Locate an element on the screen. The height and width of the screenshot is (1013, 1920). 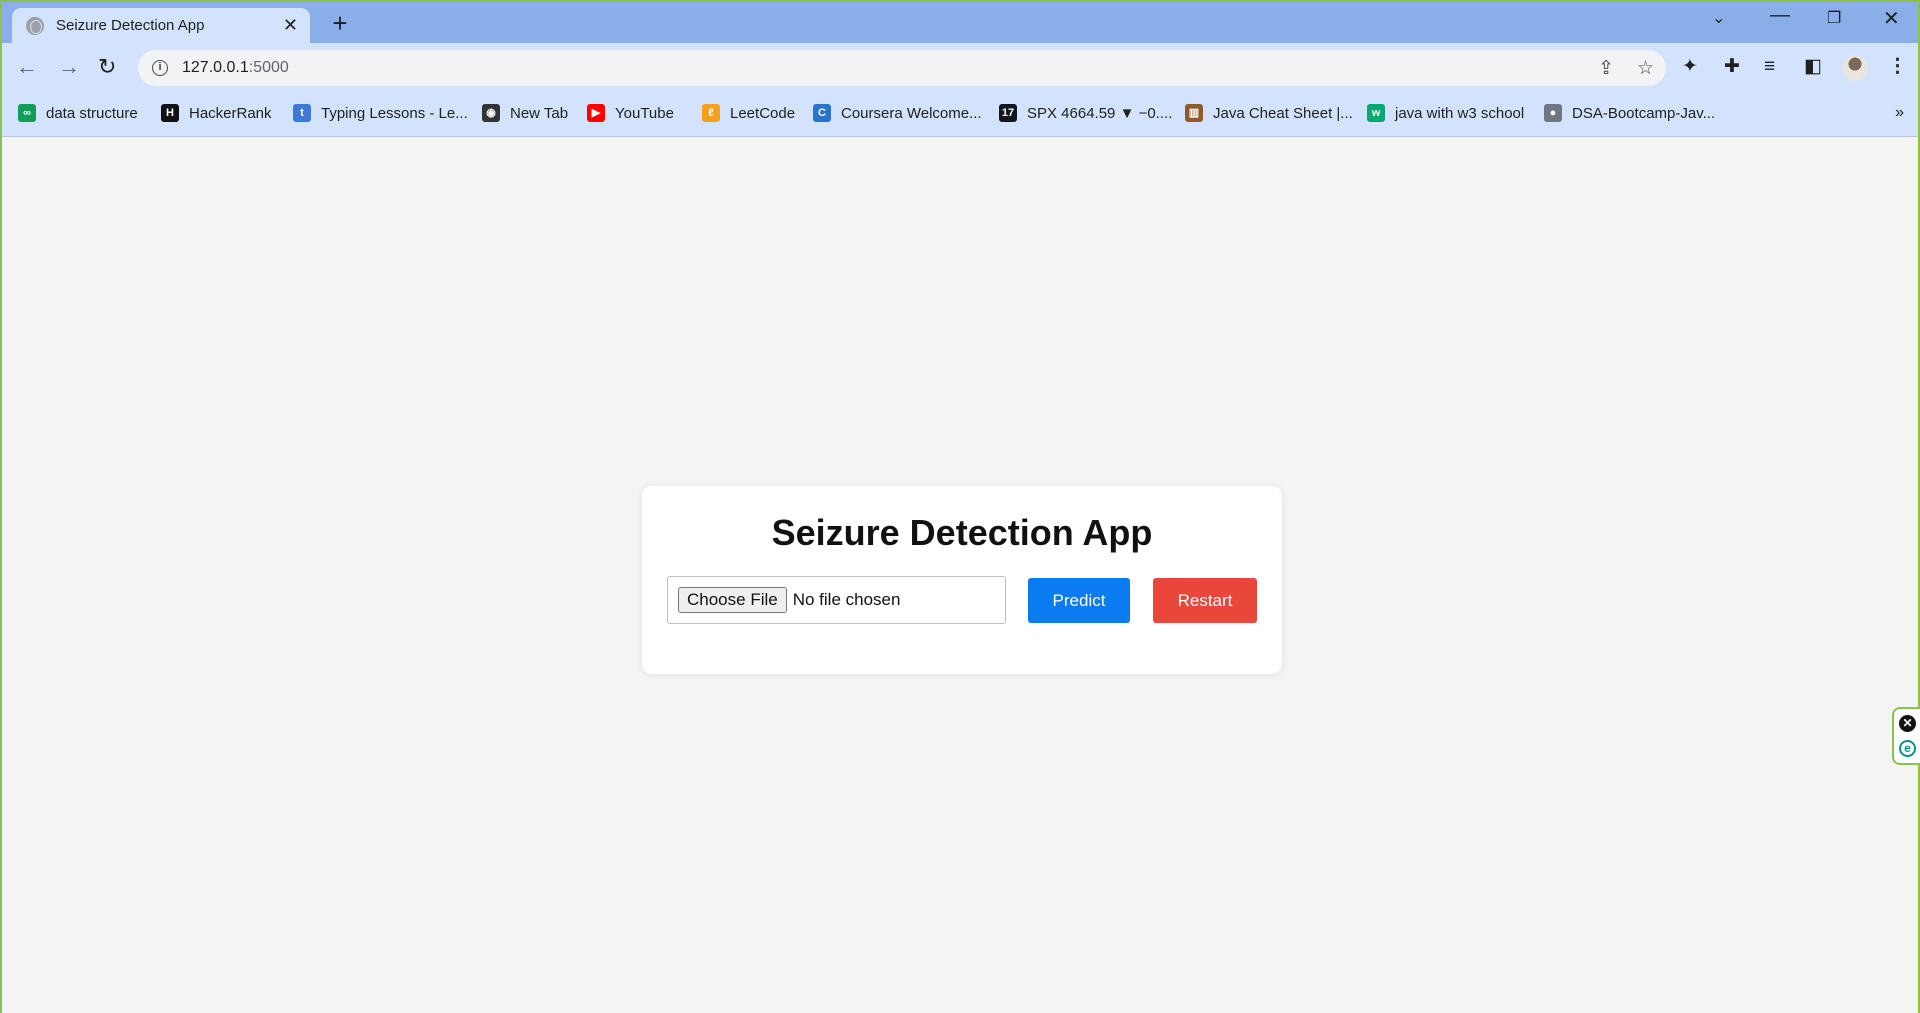
share-icon: ⇪ is located at coordinates (1606, 68).